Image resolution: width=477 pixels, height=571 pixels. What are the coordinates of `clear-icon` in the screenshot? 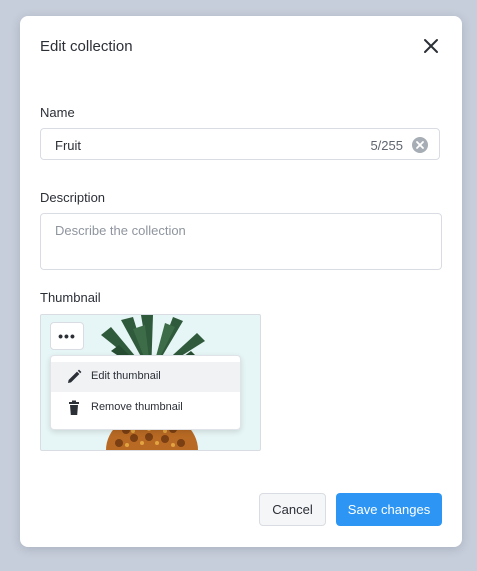 It's located at (420, 145).